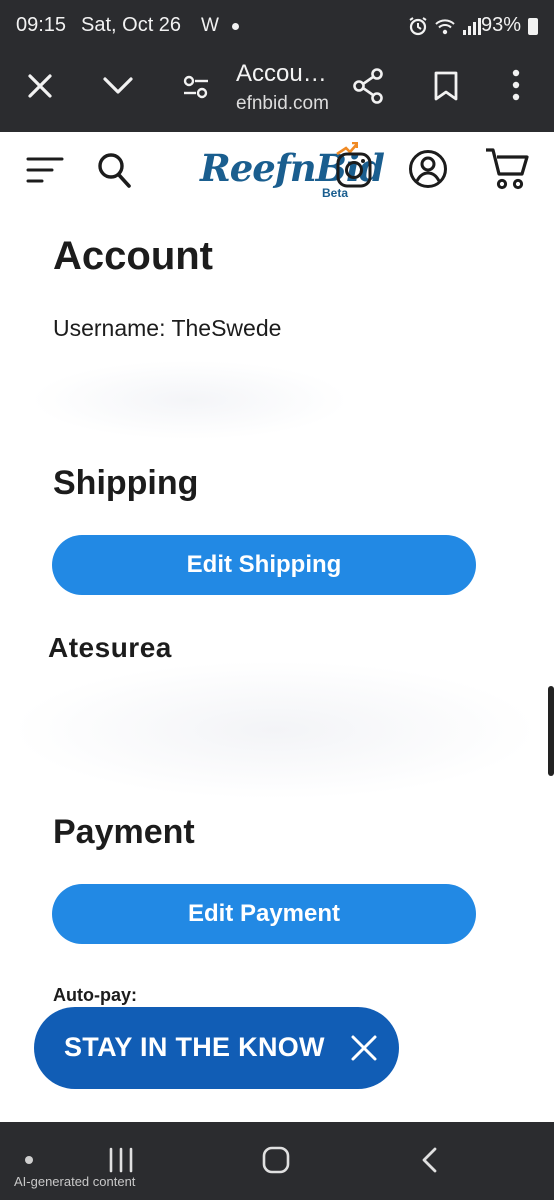 The width and height of the screenshot is (554, 1200). I want to click on share-icon, so click(368, 86).